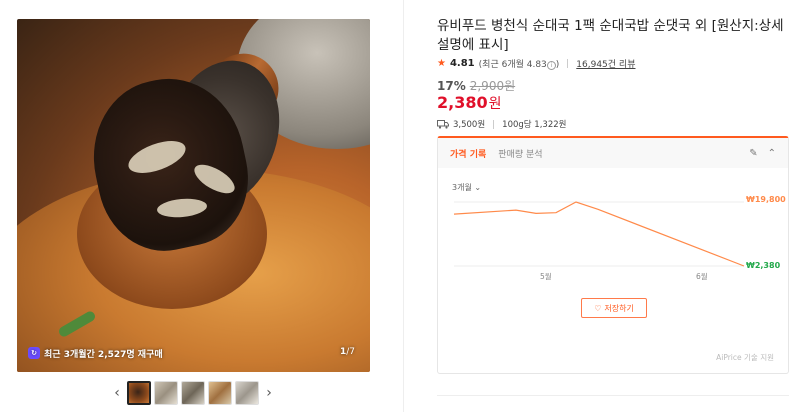  Describe the element at coordinates (745, 357) in the screenshot. I see `aiprice-credit: AiPrice 기술 지원` at that location.